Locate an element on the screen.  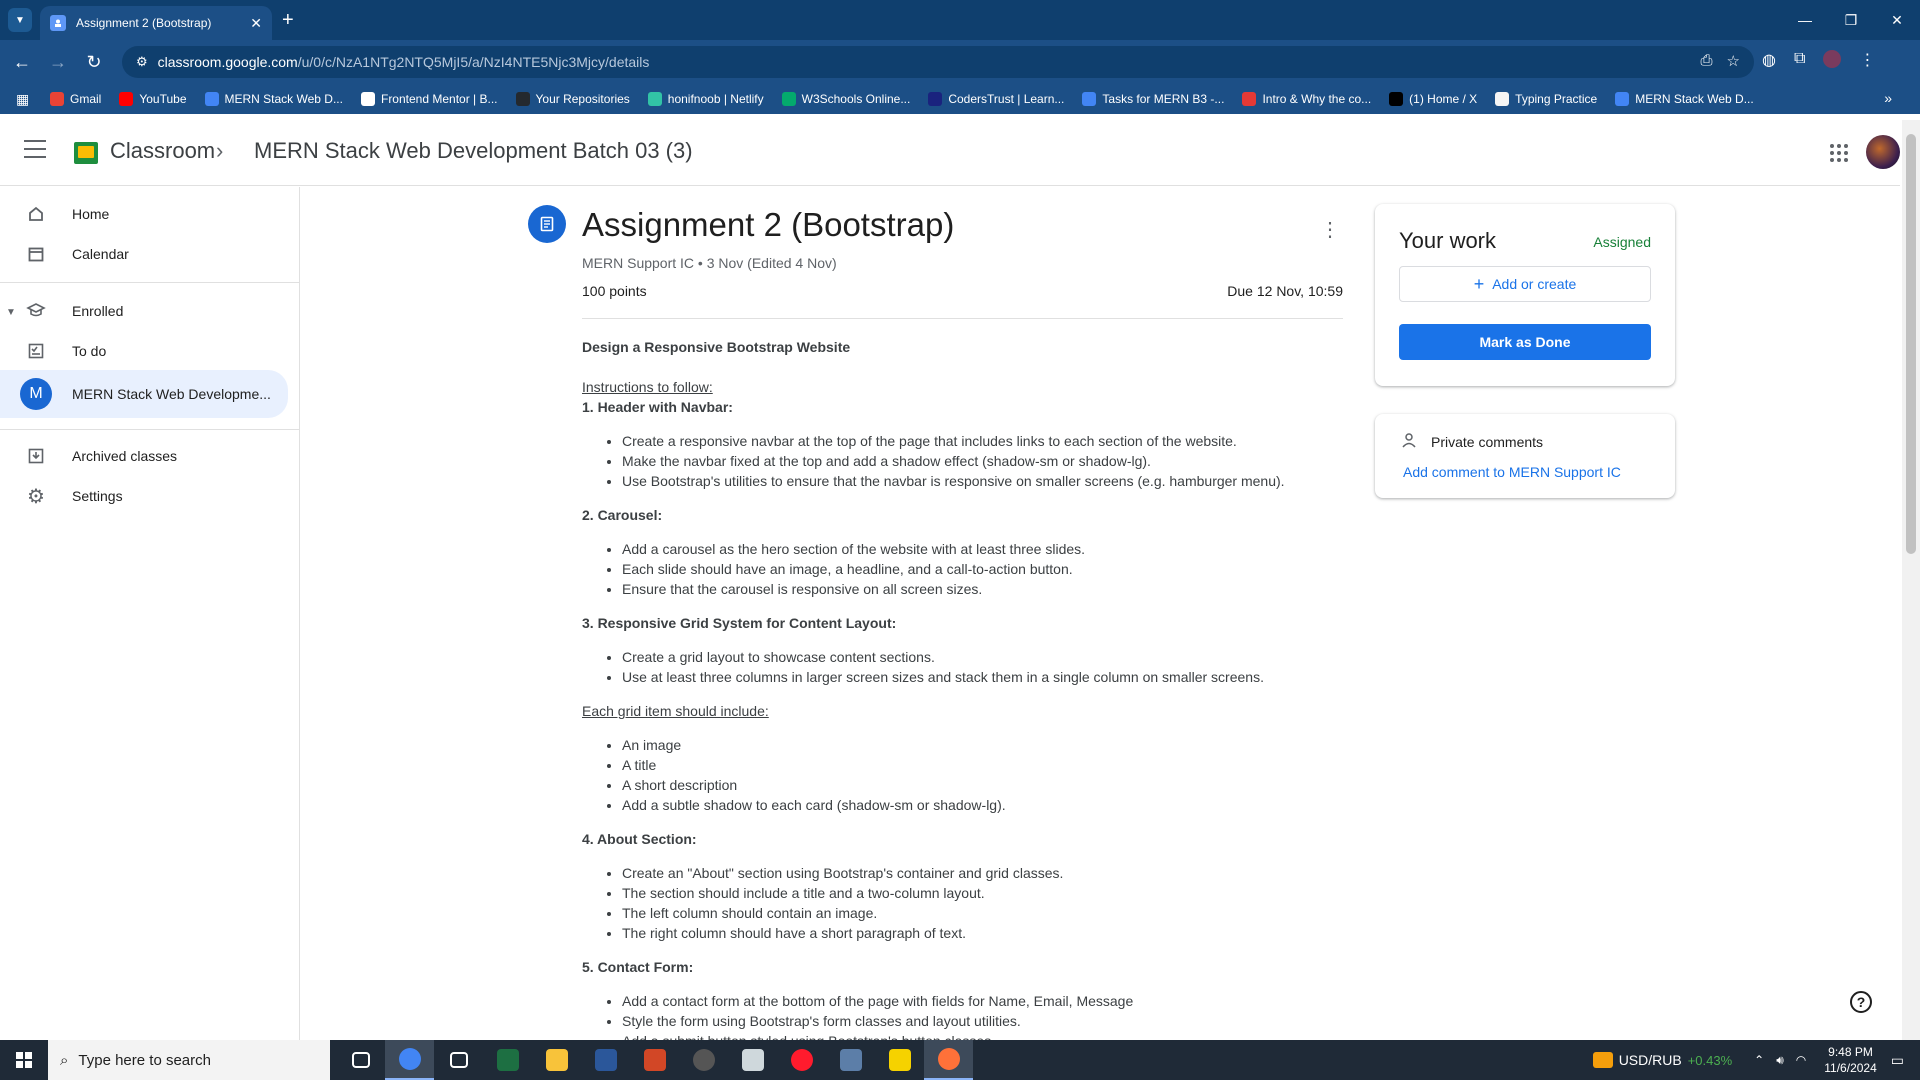
volume-icon: 🔊︎ is located at coordinates (1780, 1060).